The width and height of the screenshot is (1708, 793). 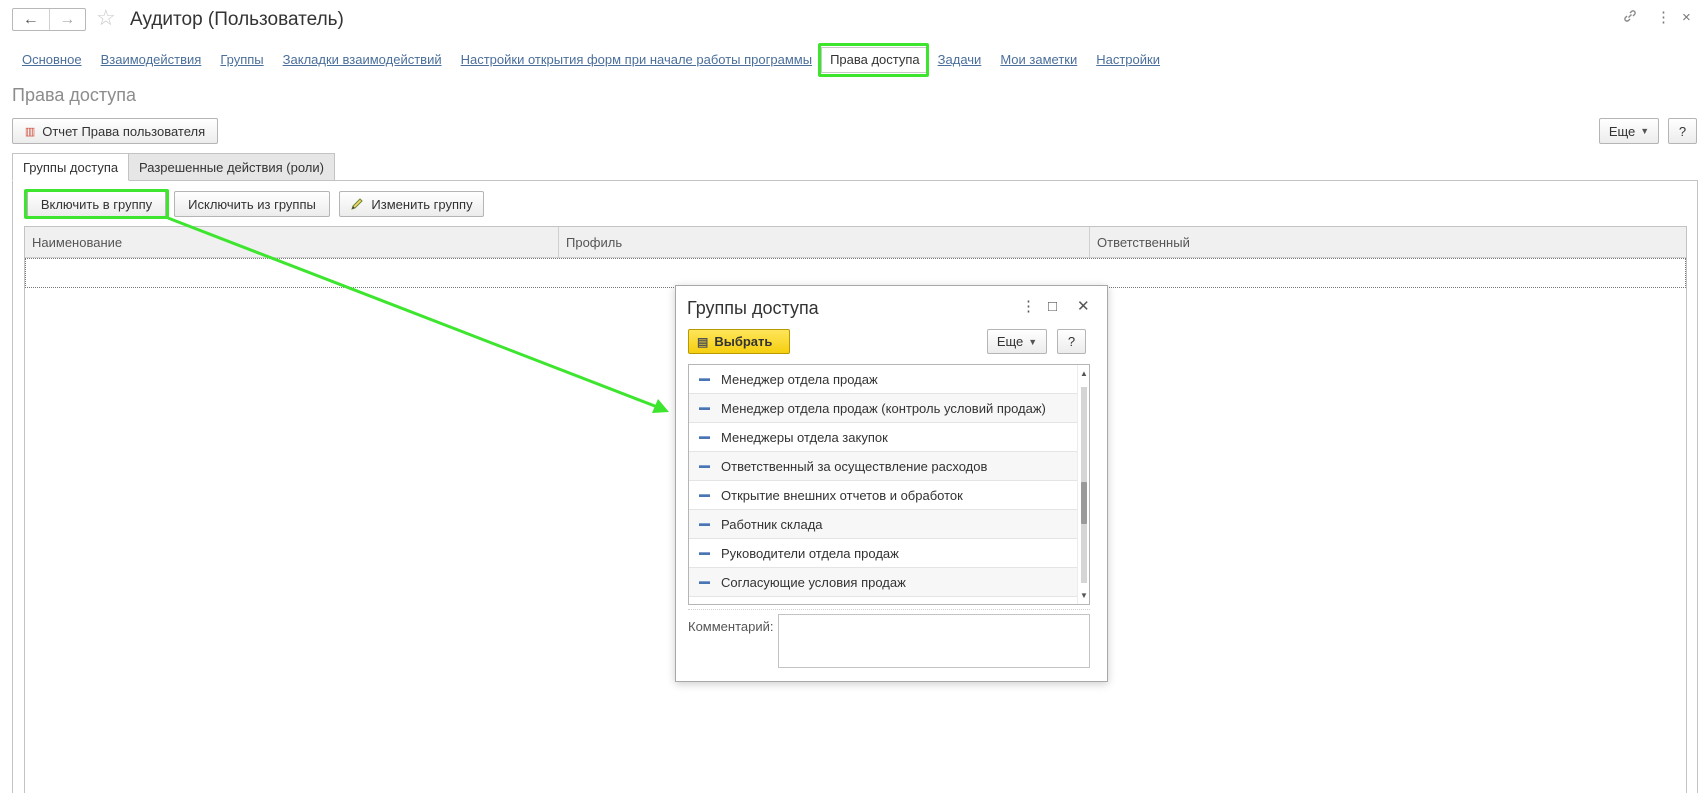 I want to click on section-link-main: Основное, so click(x=52, y=60).